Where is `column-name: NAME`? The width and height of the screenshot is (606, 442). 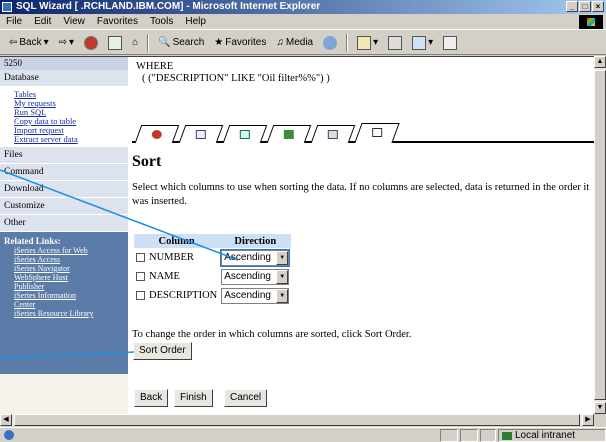
column-name: NAME is located at coordinates (164, 276).